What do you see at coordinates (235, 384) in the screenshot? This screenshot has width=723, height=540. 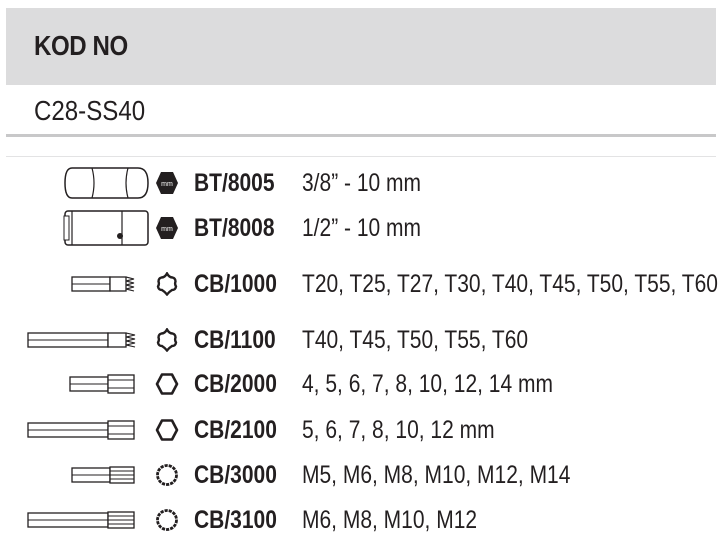 I see `product-code: CB/2000` at bounding box center [235, 384].